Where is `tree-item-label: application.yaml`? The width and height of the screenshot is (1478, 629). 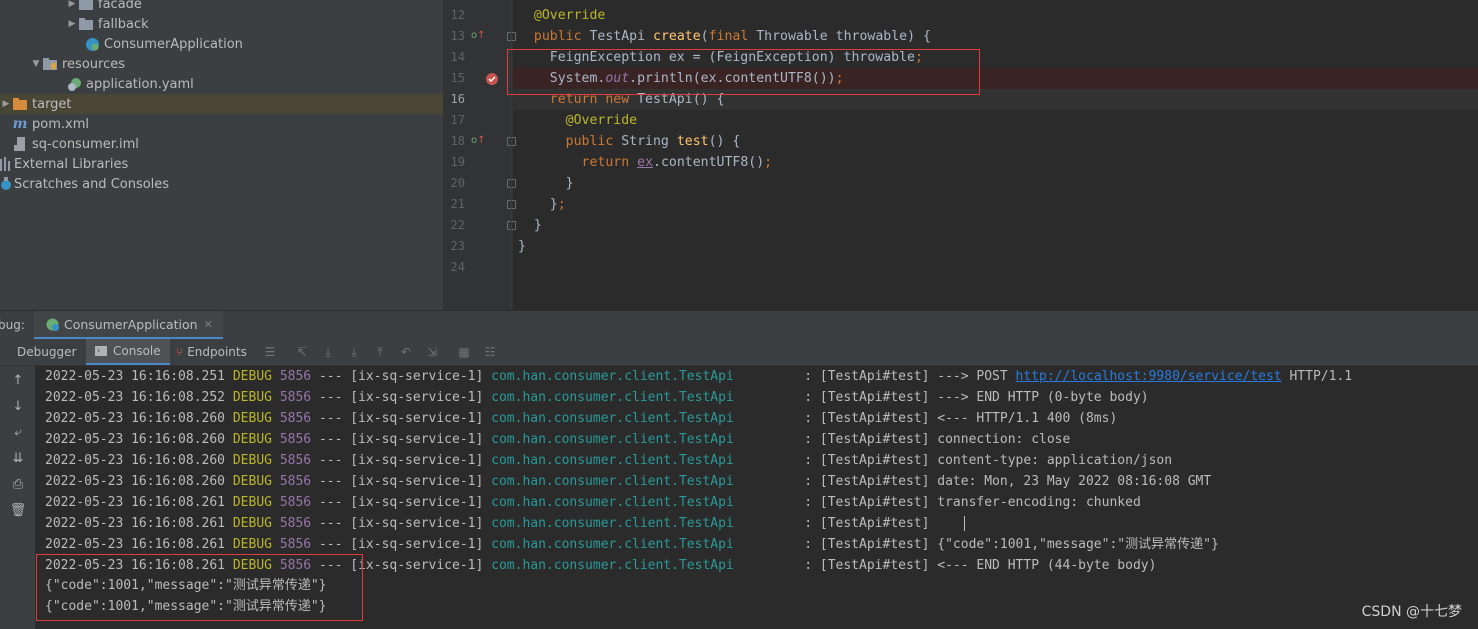
tree-item-label: application.yaml is located at coordinates (140, 84).